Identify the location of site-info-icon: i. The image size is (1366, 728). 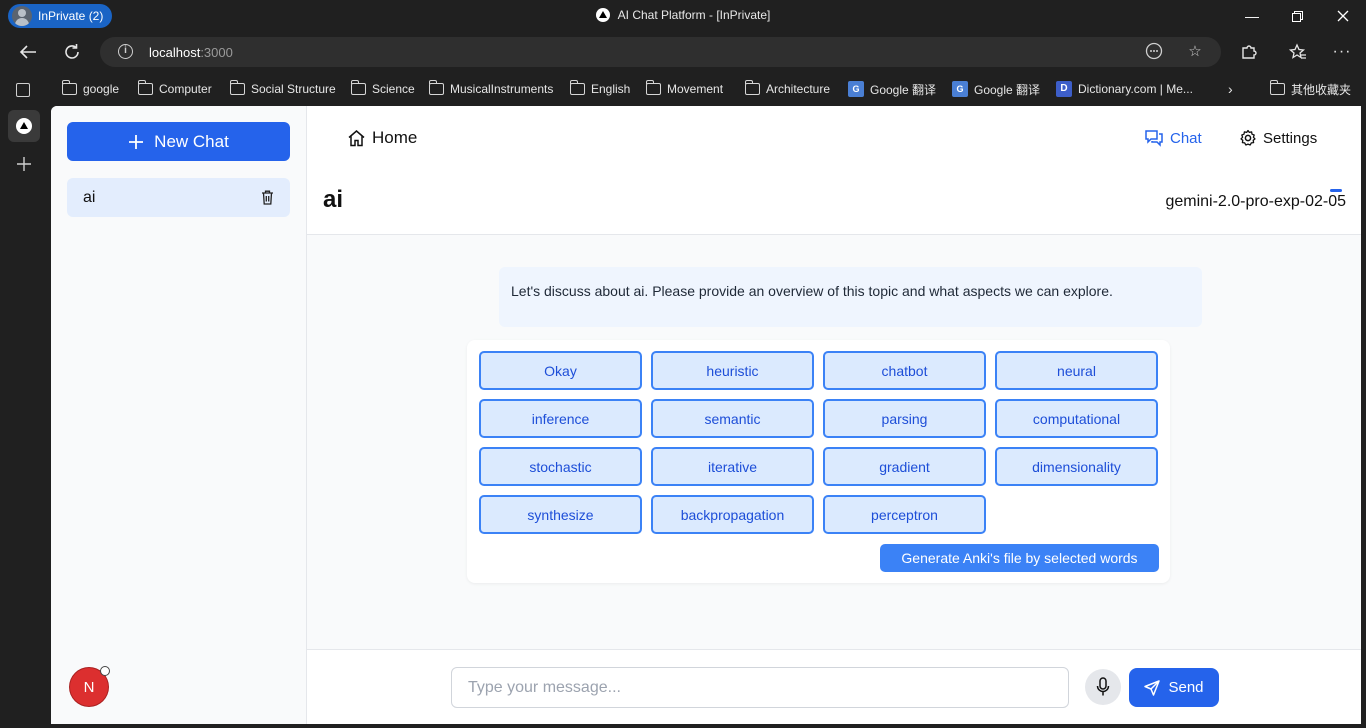
(125, 51).